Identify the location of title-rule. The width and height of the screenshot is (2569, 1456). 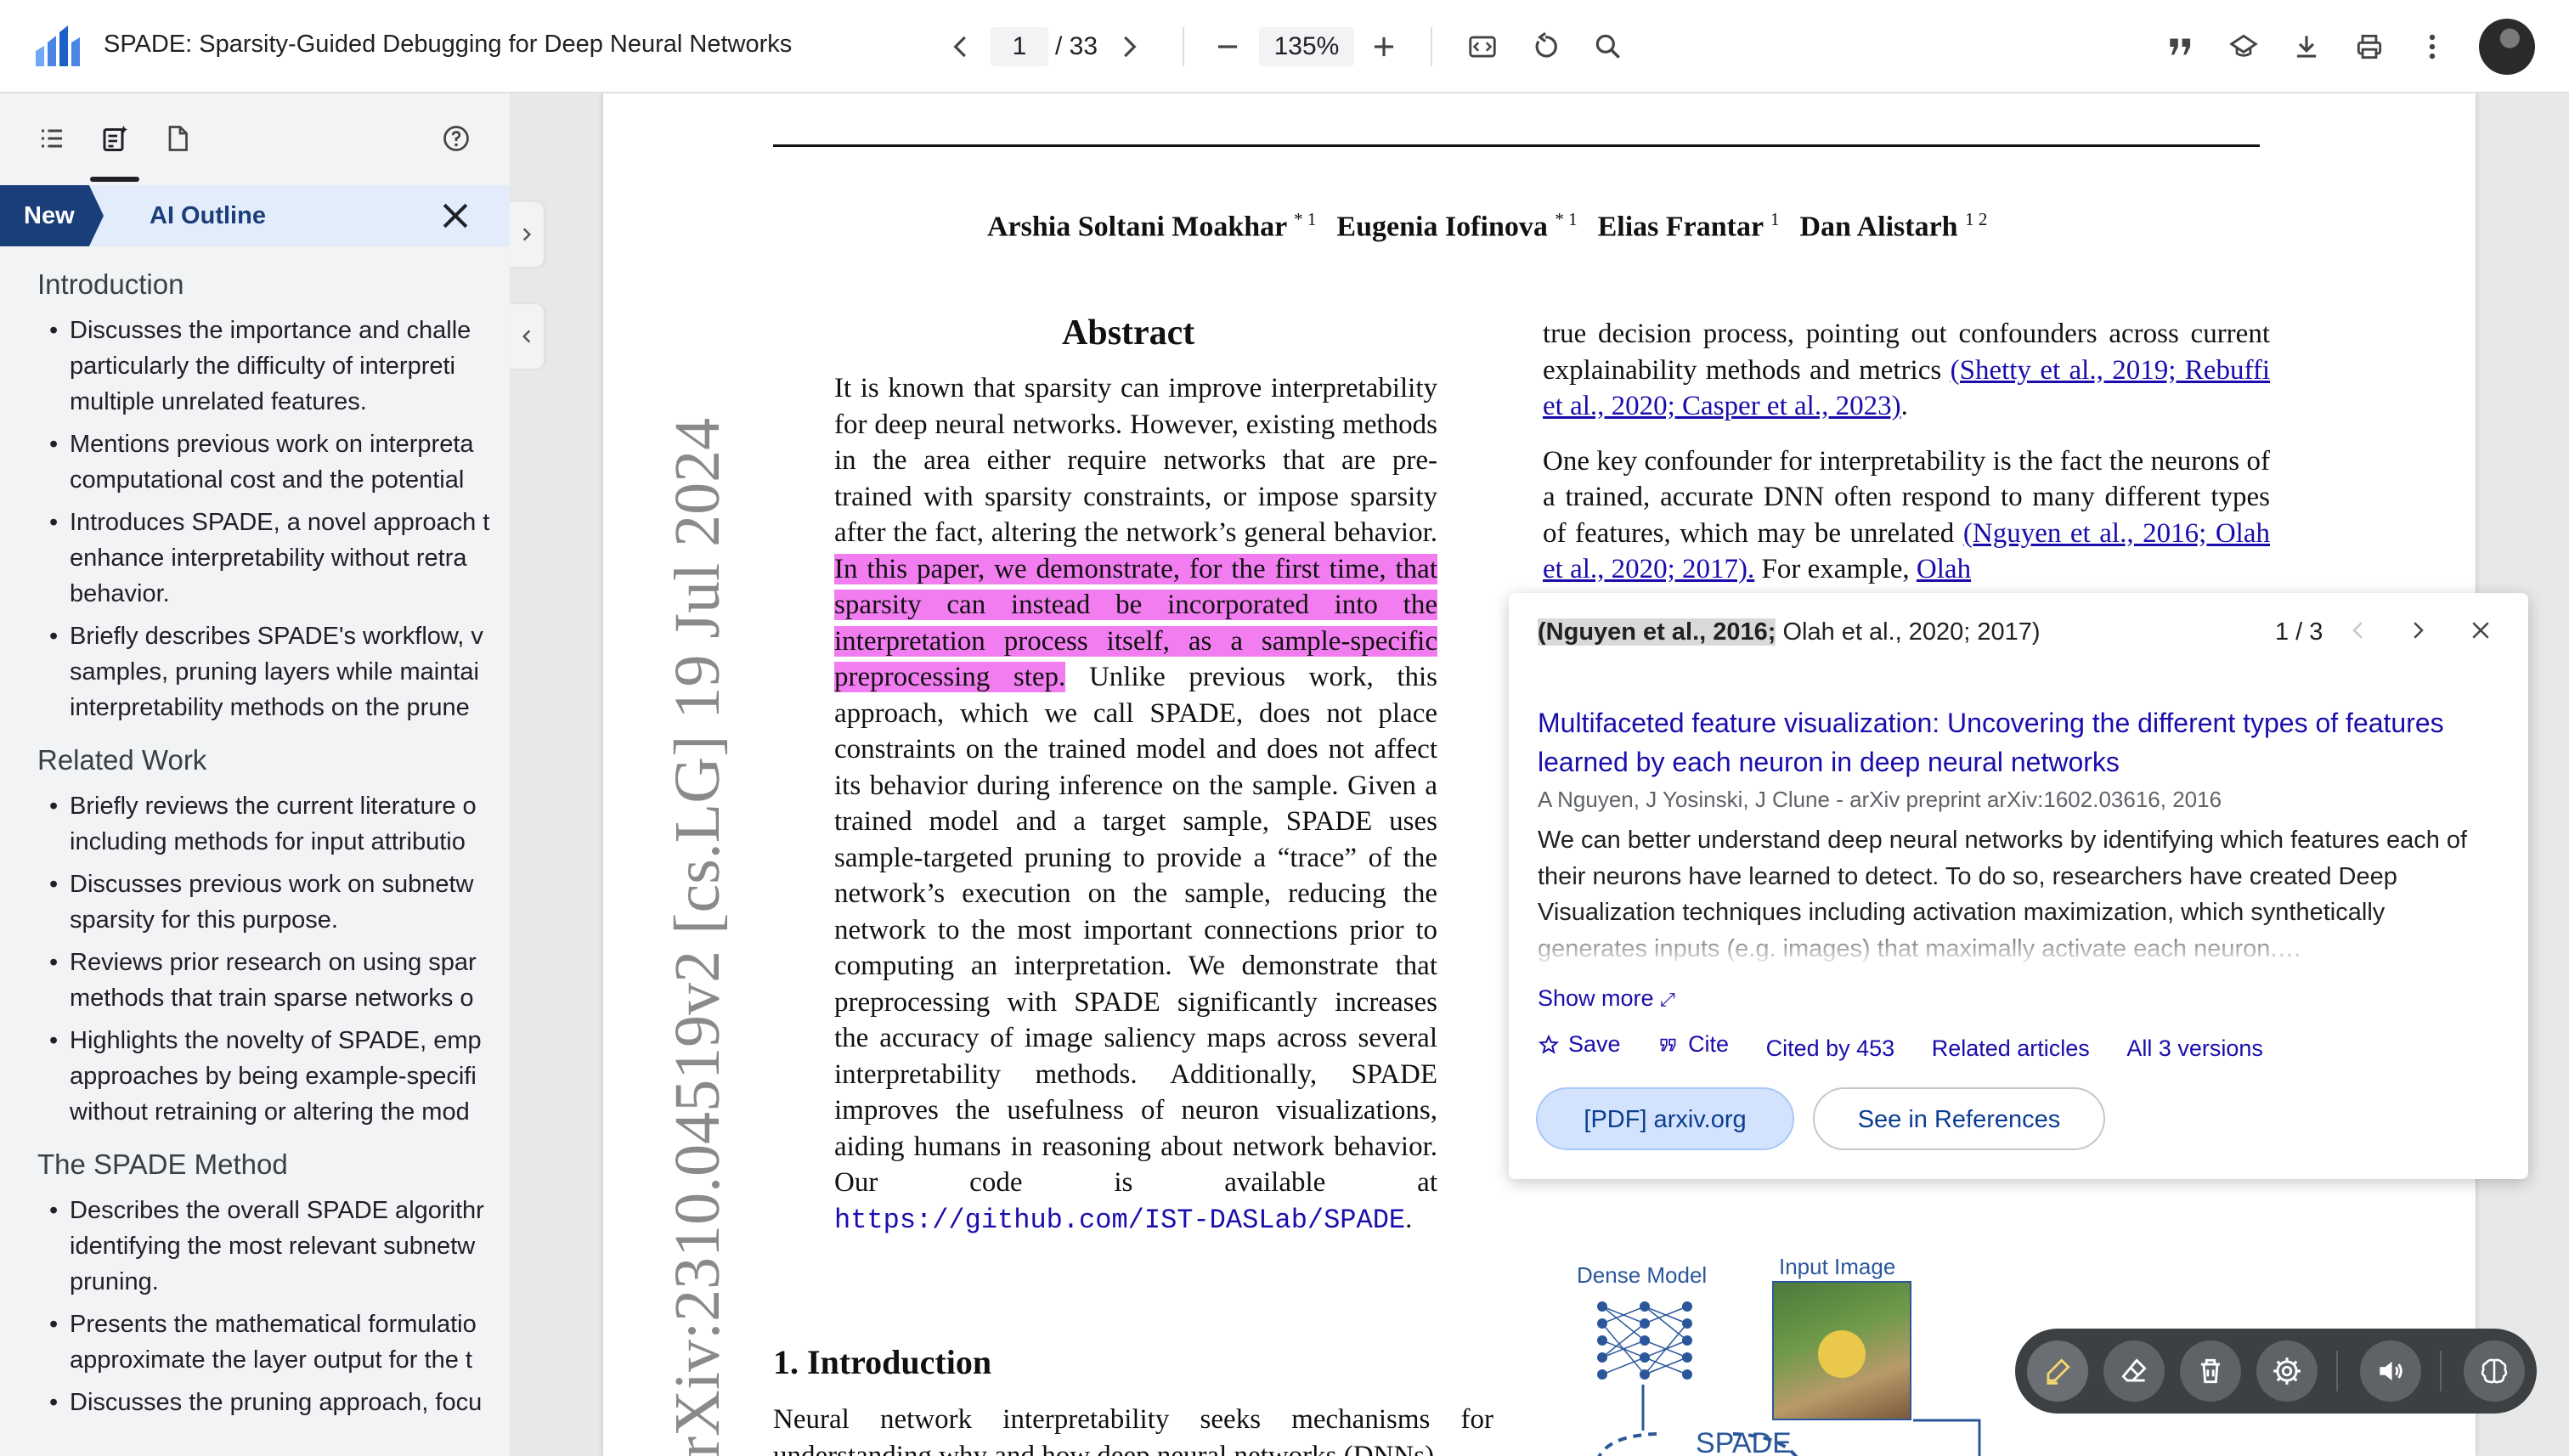
(1517, 146).